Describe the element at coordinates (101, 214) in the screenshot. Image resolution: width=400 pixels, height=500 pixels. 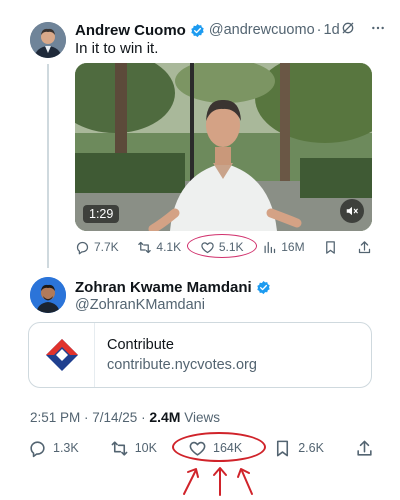
I see `video-duration: 1:29` at that location.